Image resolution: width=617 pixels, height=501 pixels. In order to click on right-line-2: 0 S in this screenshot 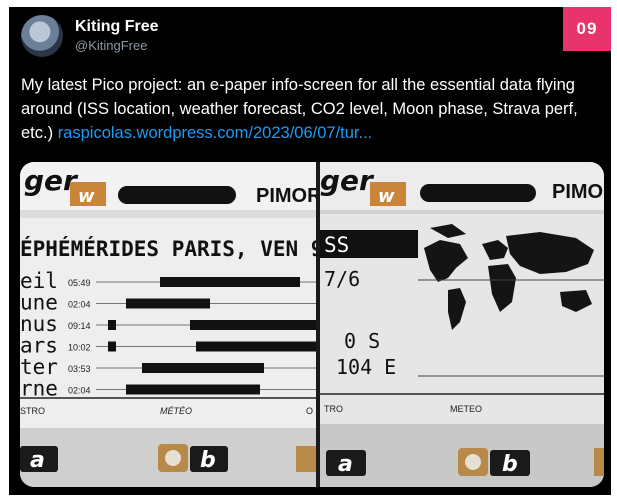, I will do `click(362, 341)`.